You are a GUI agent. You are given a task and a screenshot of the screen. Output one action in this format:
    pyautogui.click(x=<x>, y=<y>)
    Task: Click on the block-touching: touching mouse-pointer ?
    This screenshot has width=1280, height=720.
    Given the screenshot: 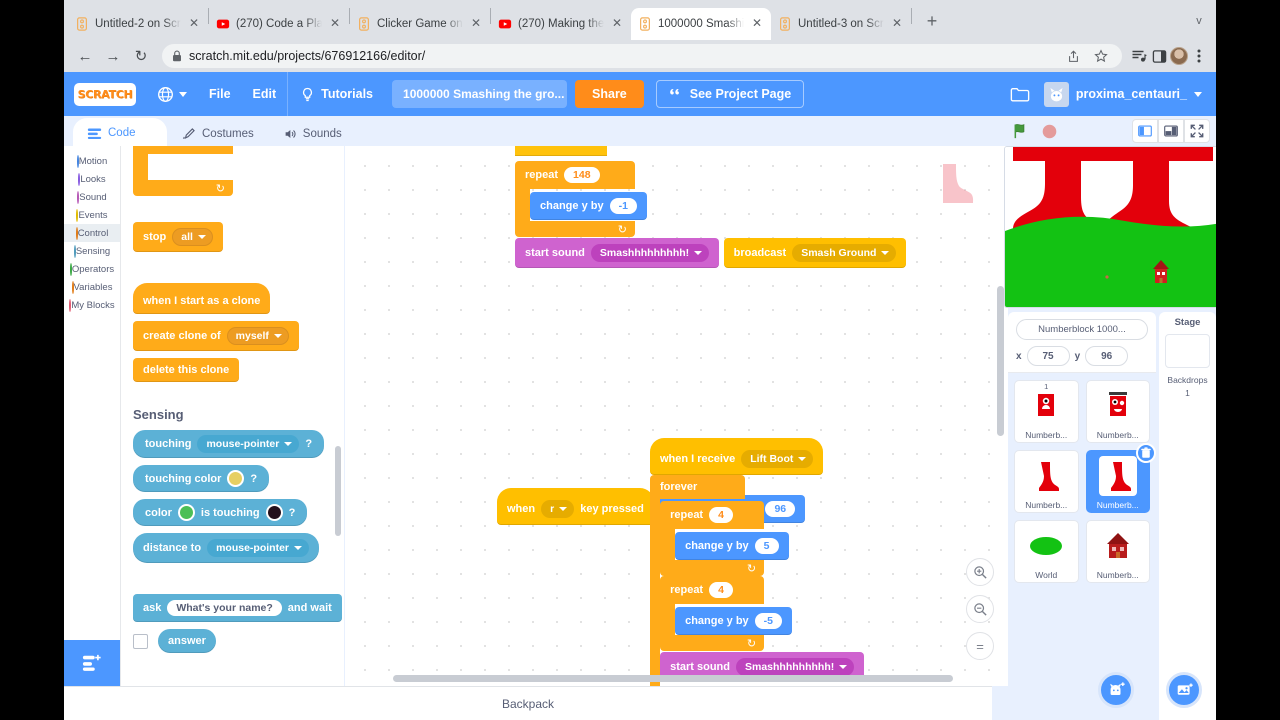 What is the action you would take?
    pyautogui.click(x=229, y=444)
    